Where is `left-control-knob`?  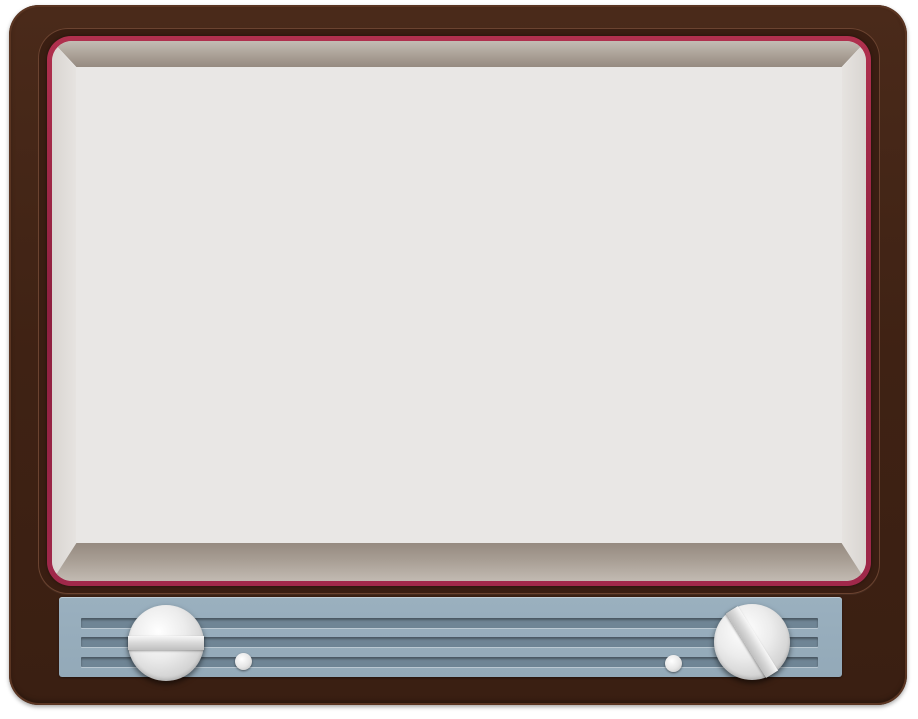
left-control-knob is located at coordinates (166, 643).